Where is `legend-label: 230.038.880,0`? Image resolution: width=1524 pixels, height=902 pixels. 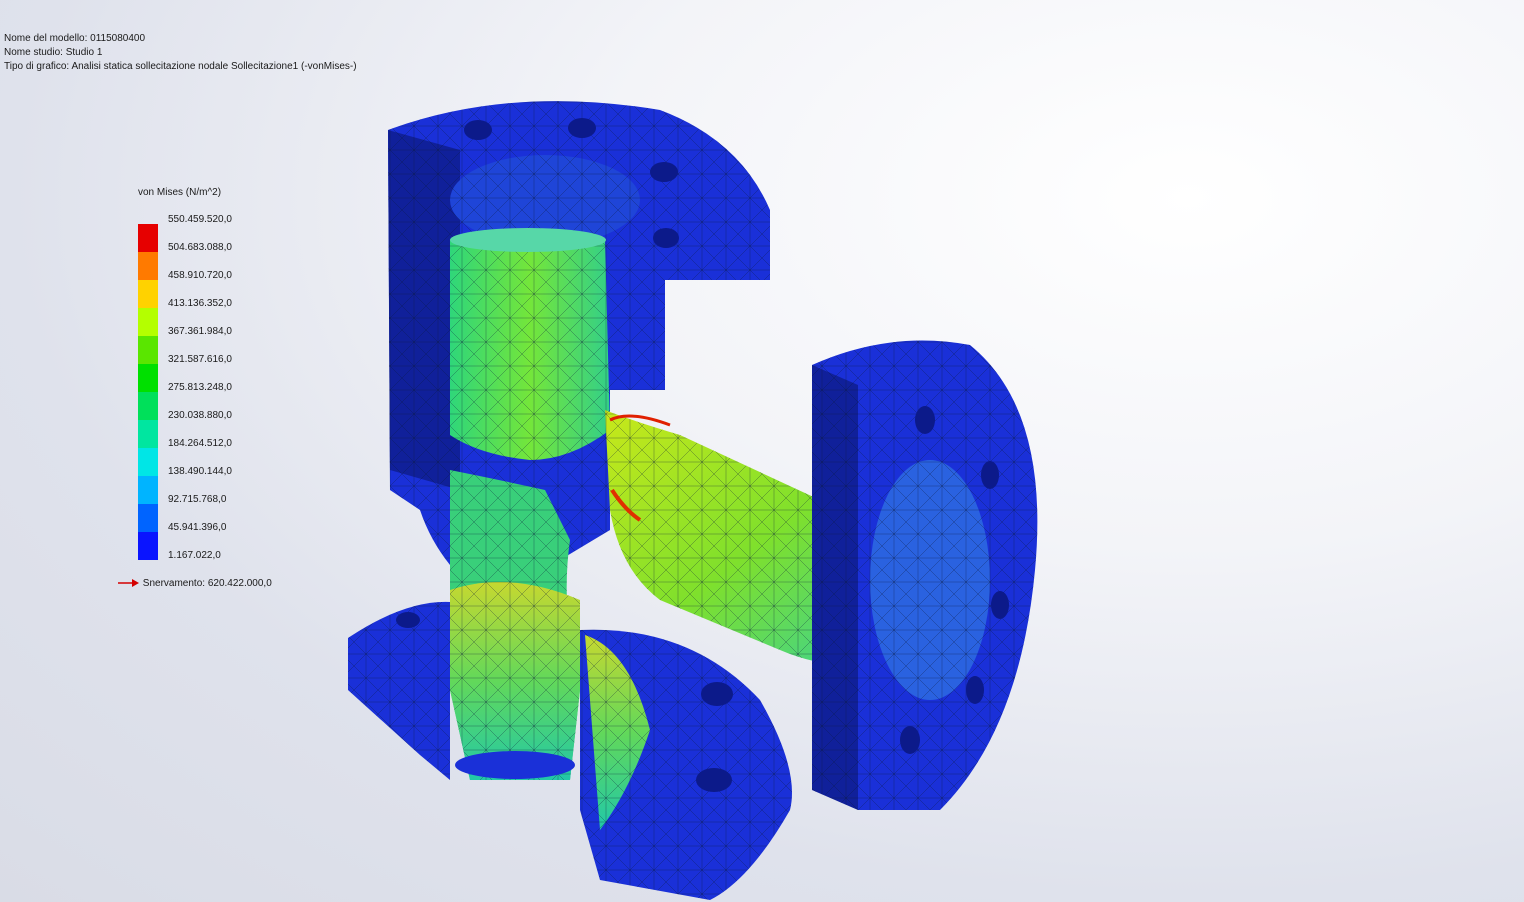 legend-label: 230.038.880,0 is located at coordinates (200, 415).